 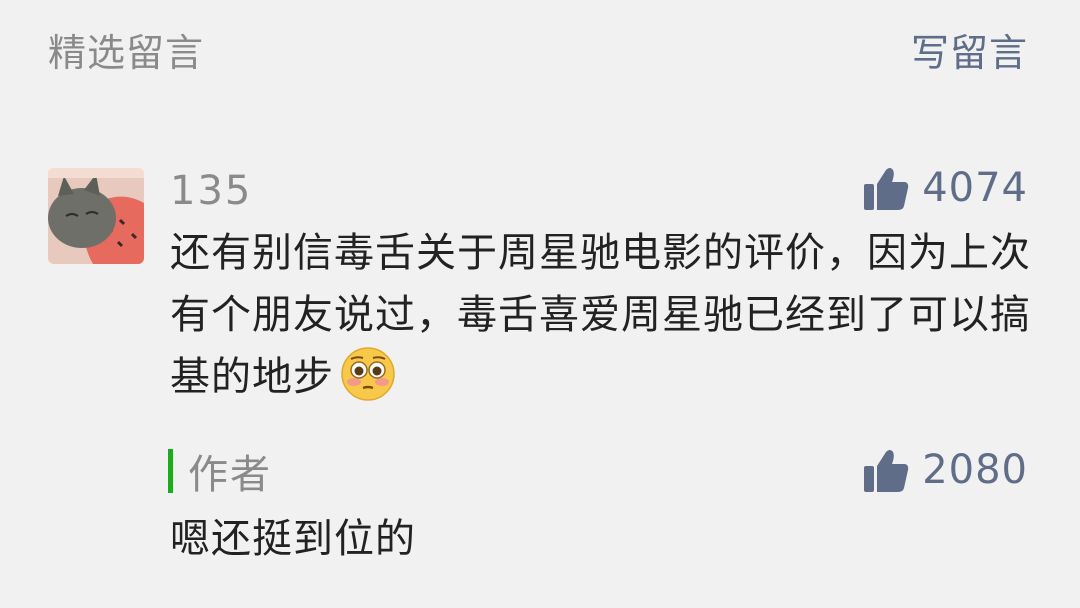 I want to click on reply-like-count: 2080, so click(x=975, y=470).